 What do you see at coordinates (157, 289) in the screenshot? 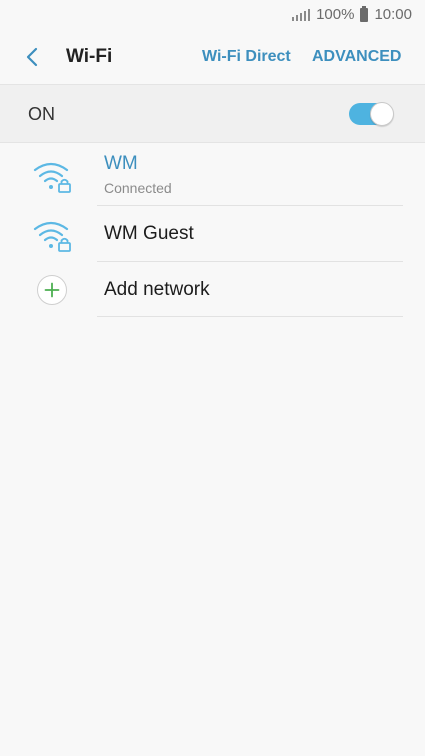
I see `add-network-label: Add network` at bounding box center [157, 289].